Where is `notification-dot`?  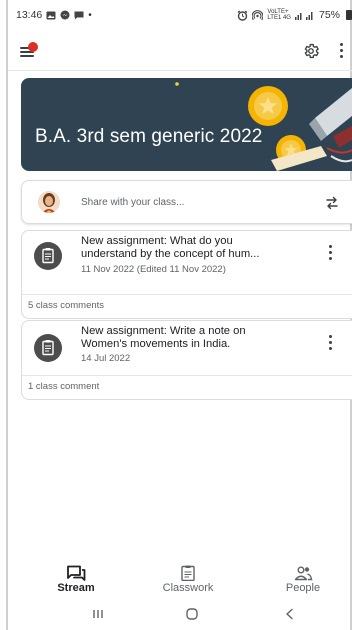 notification-dot is located at coordinates (33, 47).